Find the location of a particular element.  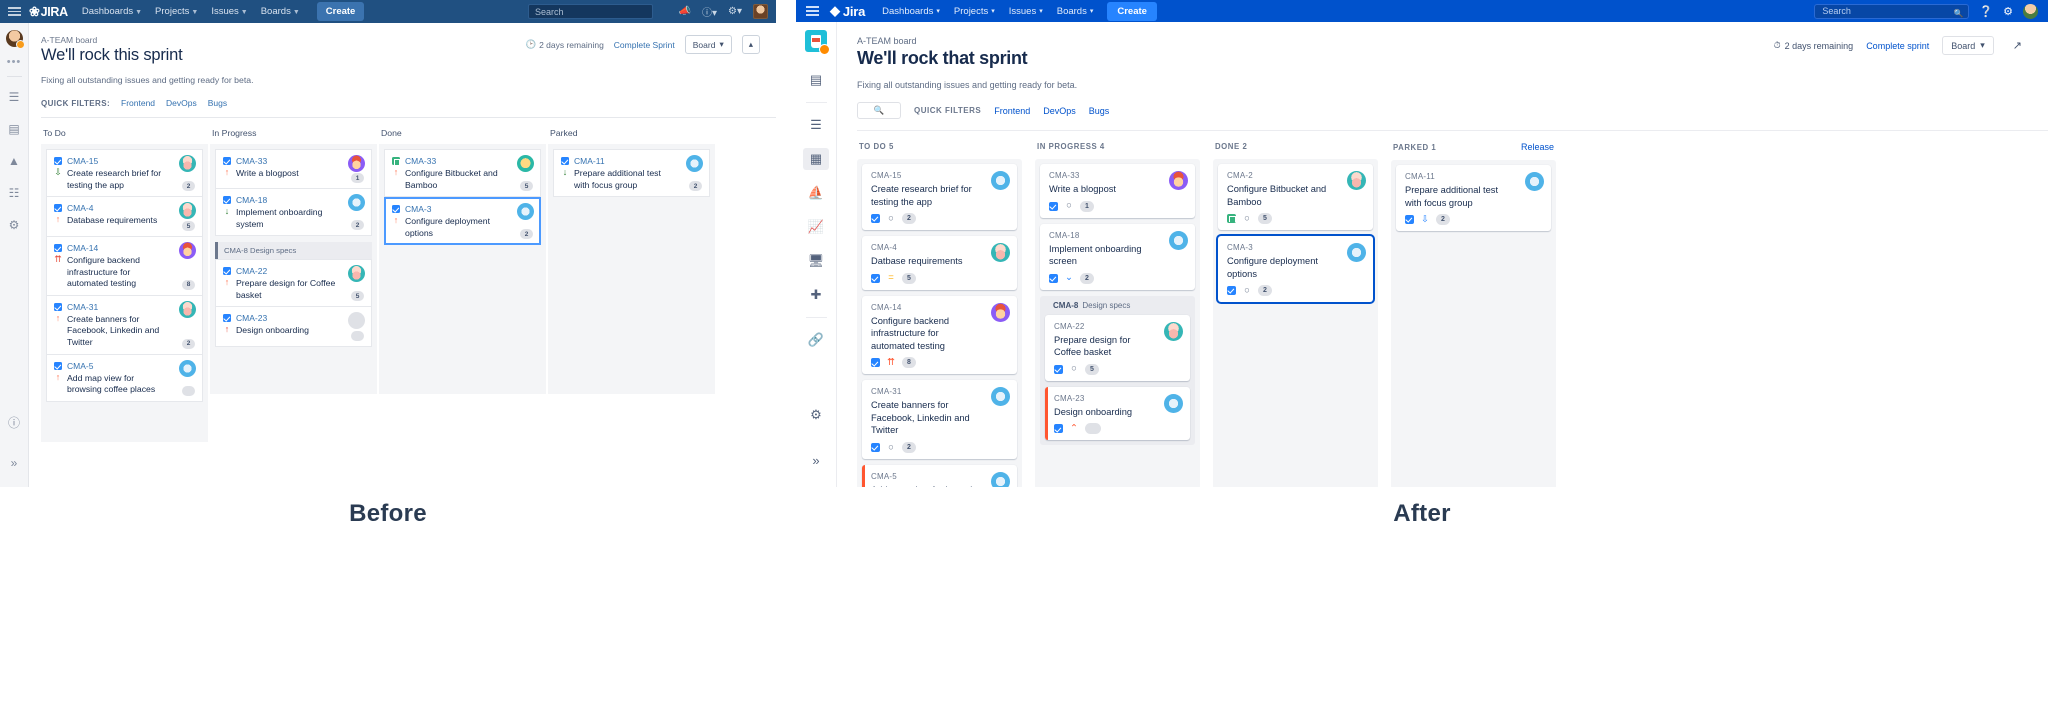

card-cma-3: CMA-3 ↑ Configure deployment options 2 is located at coordinates (462, 221).